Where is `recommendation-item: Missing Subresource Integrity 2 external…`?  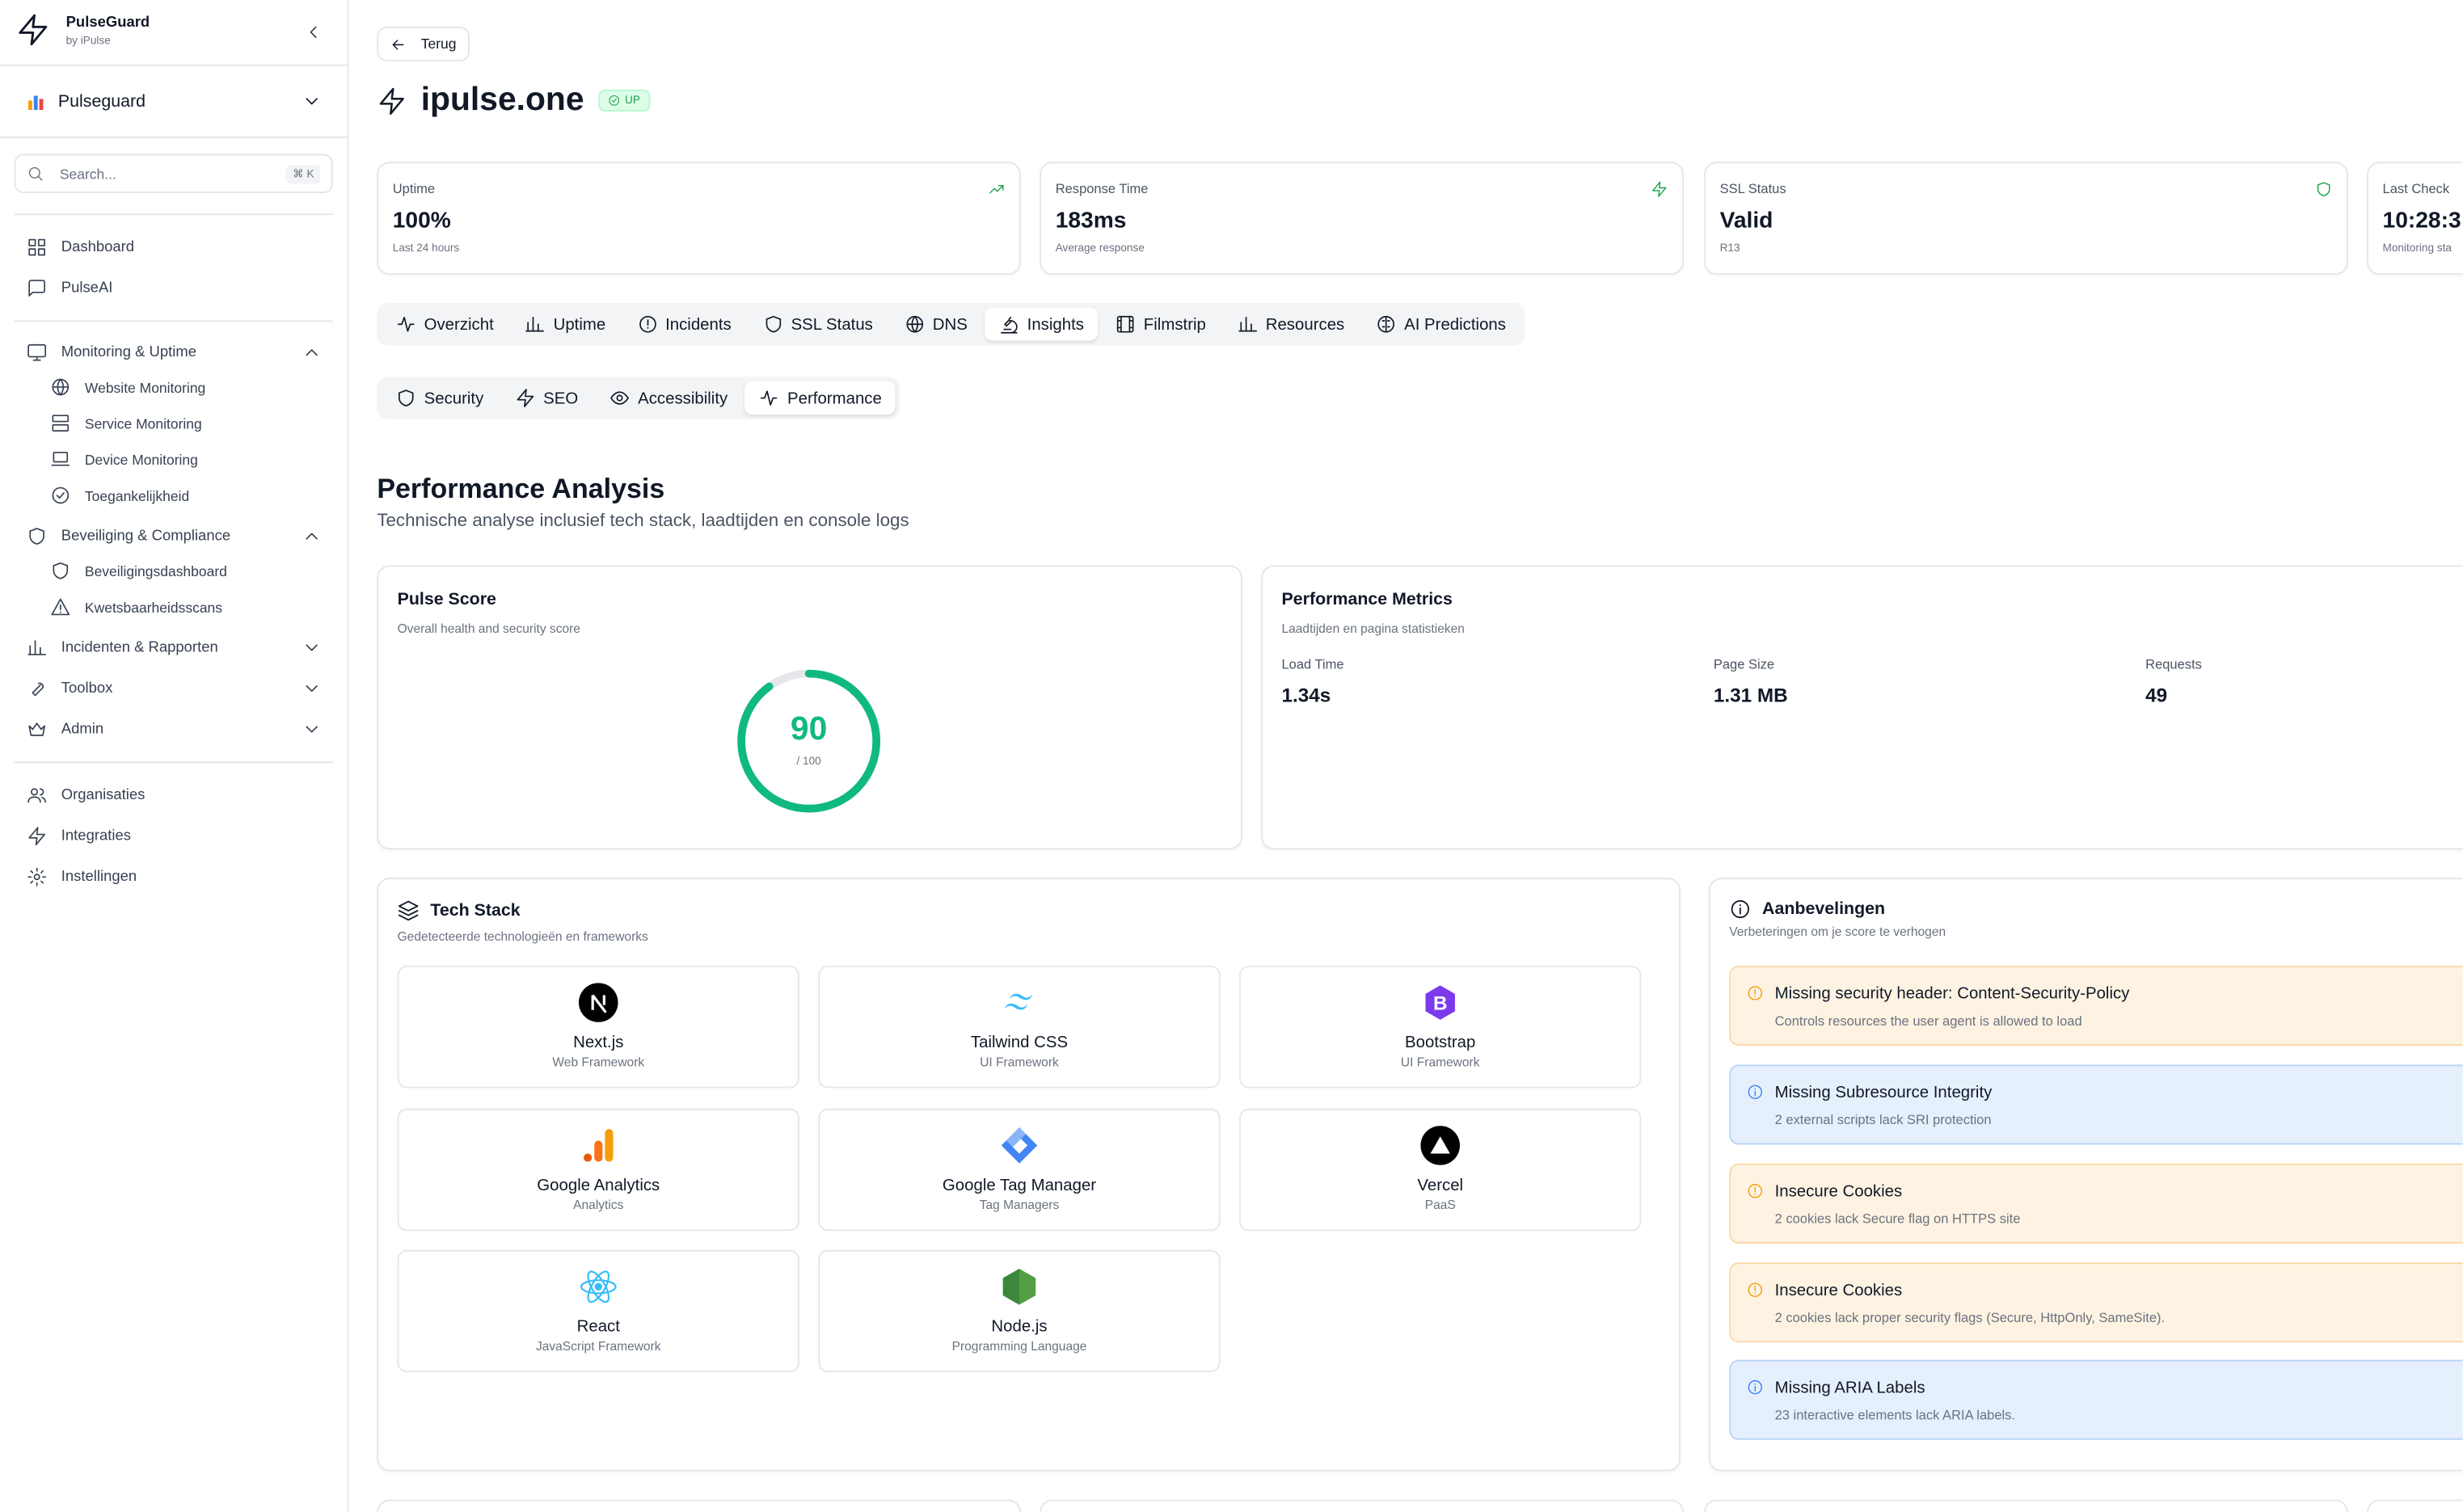 recommendation-item: Missing Subresource Integrity 2 external… is located at coordinates (2096, 1104).